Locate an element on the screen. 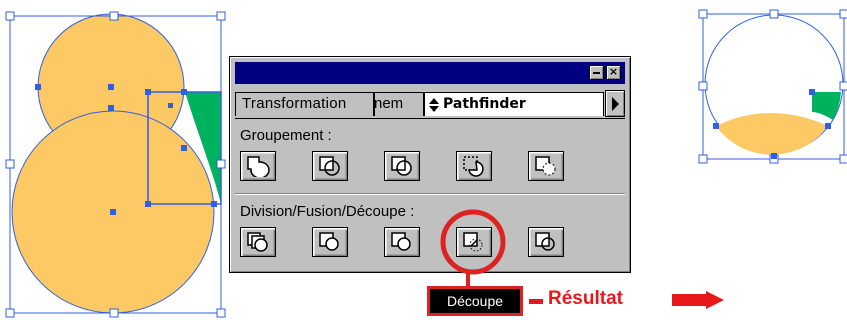 The width and height of the screenshot is (847, 320). palette-menu-arrow-icon is located at coordinates (615, 103).